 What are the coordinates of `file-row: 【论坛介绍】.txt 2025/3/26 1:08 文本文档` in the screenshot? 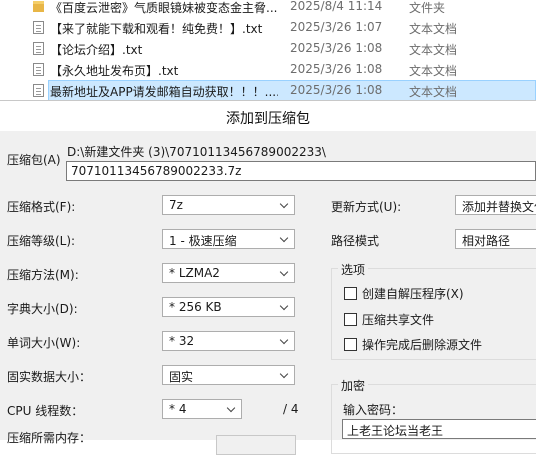 It's located at (268, 49).